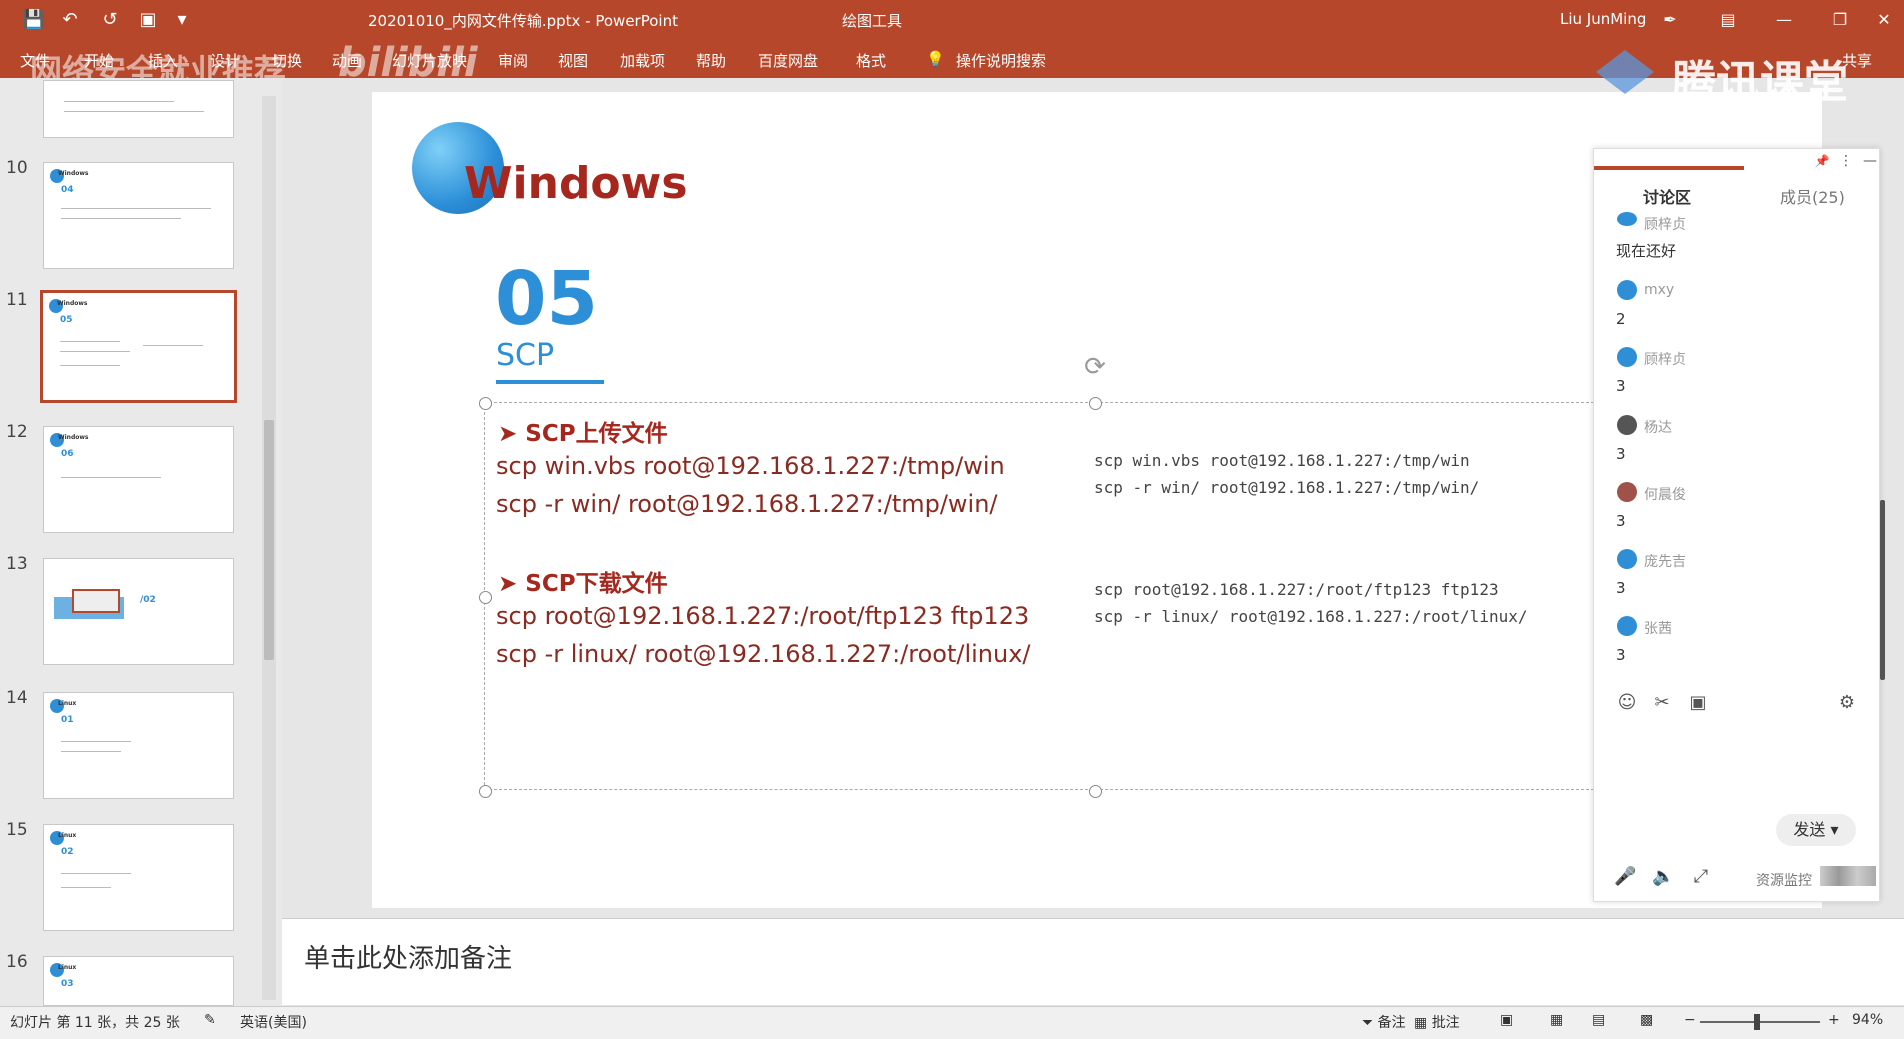  What do you see at coordinates (138, 745) in the screenshot?
I see `slide-thumbnail-14: Linux 01` at bounding box center [138, 745].